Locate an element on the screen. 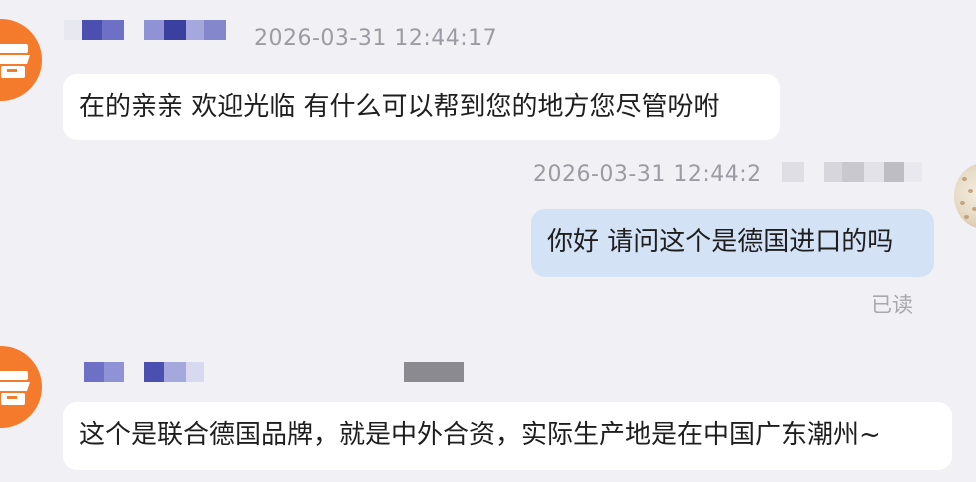 This screenshot has width=976, height=482. read-status: 已读 is located at coordinates (892, 305).